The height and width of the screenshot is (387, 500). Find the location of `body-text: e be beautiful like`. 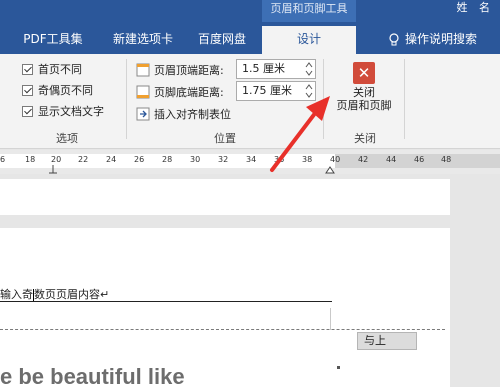

body-text: e be beautiful like is located at coordinates (92, 375).